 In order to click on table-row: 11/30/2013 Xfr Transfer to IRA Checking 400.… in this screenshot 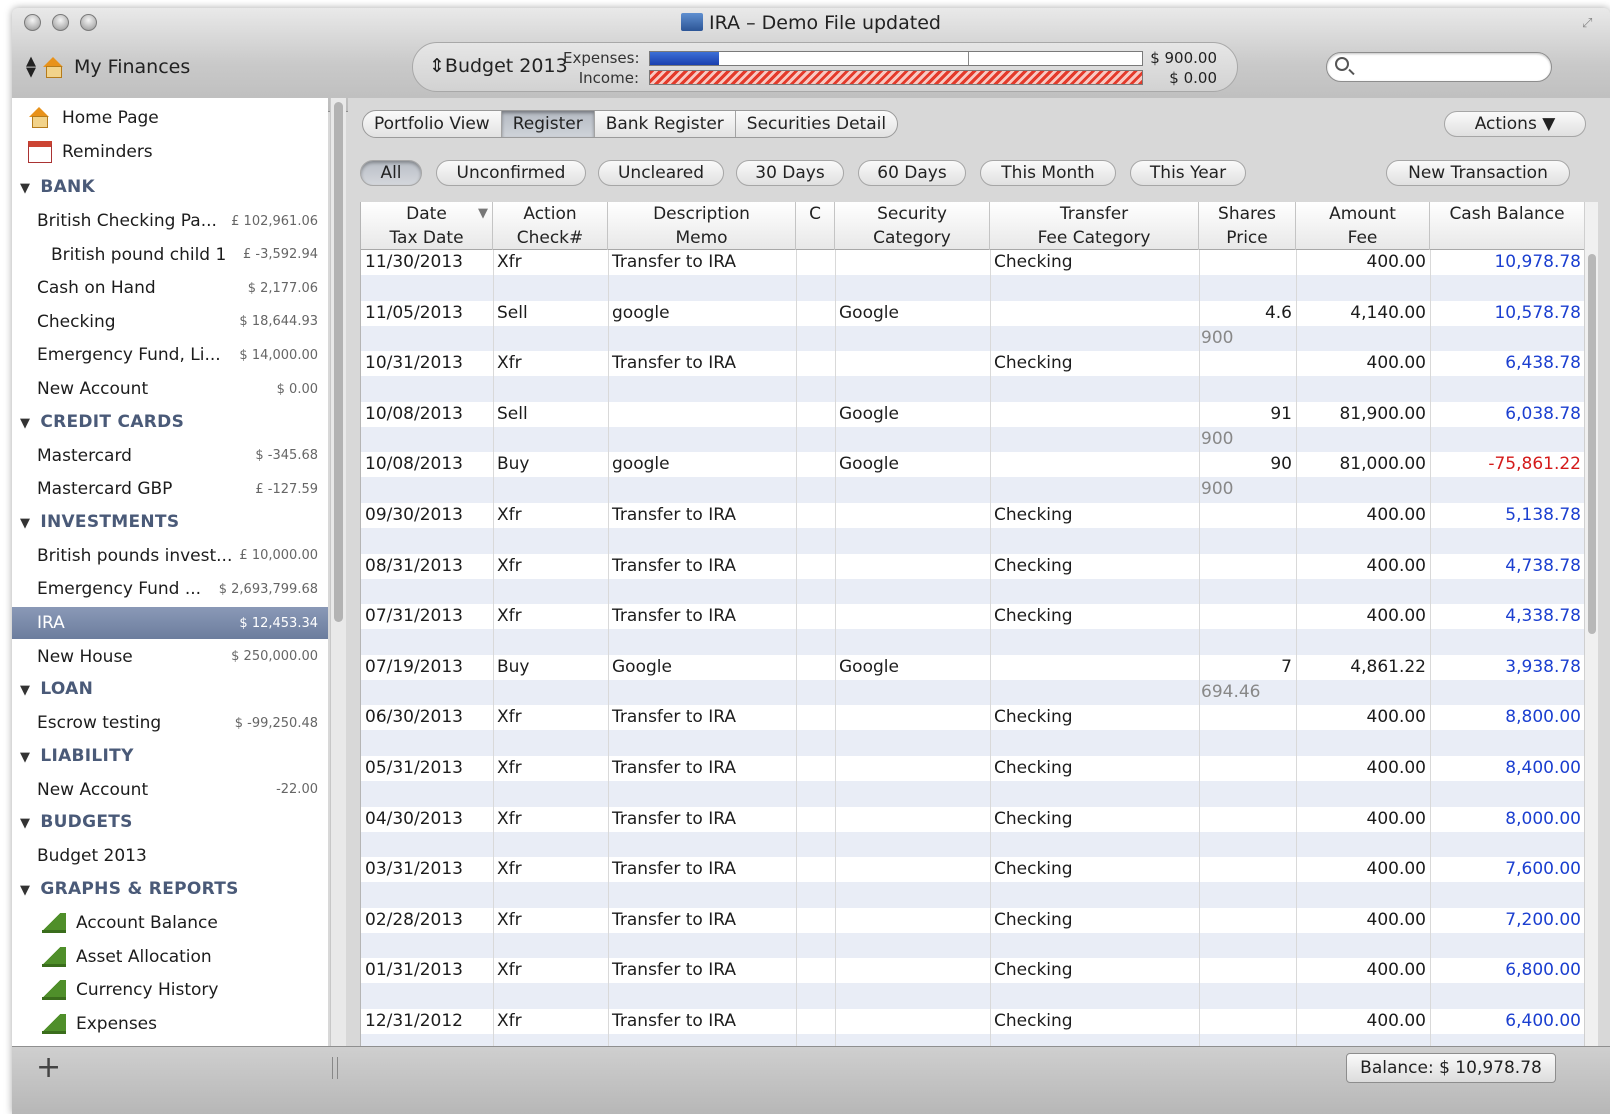, I will do `click(979, 275)`.